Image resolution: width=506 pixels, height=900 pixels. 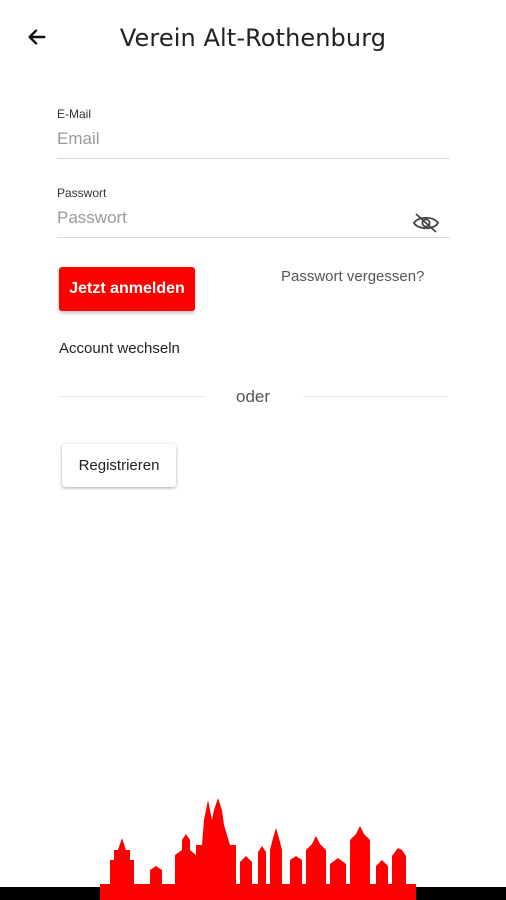 What do you see at coordinates (127, 289) in the screenshot?
I see `login-button: Jetzt anmelden` at bounding box center [127, 289].